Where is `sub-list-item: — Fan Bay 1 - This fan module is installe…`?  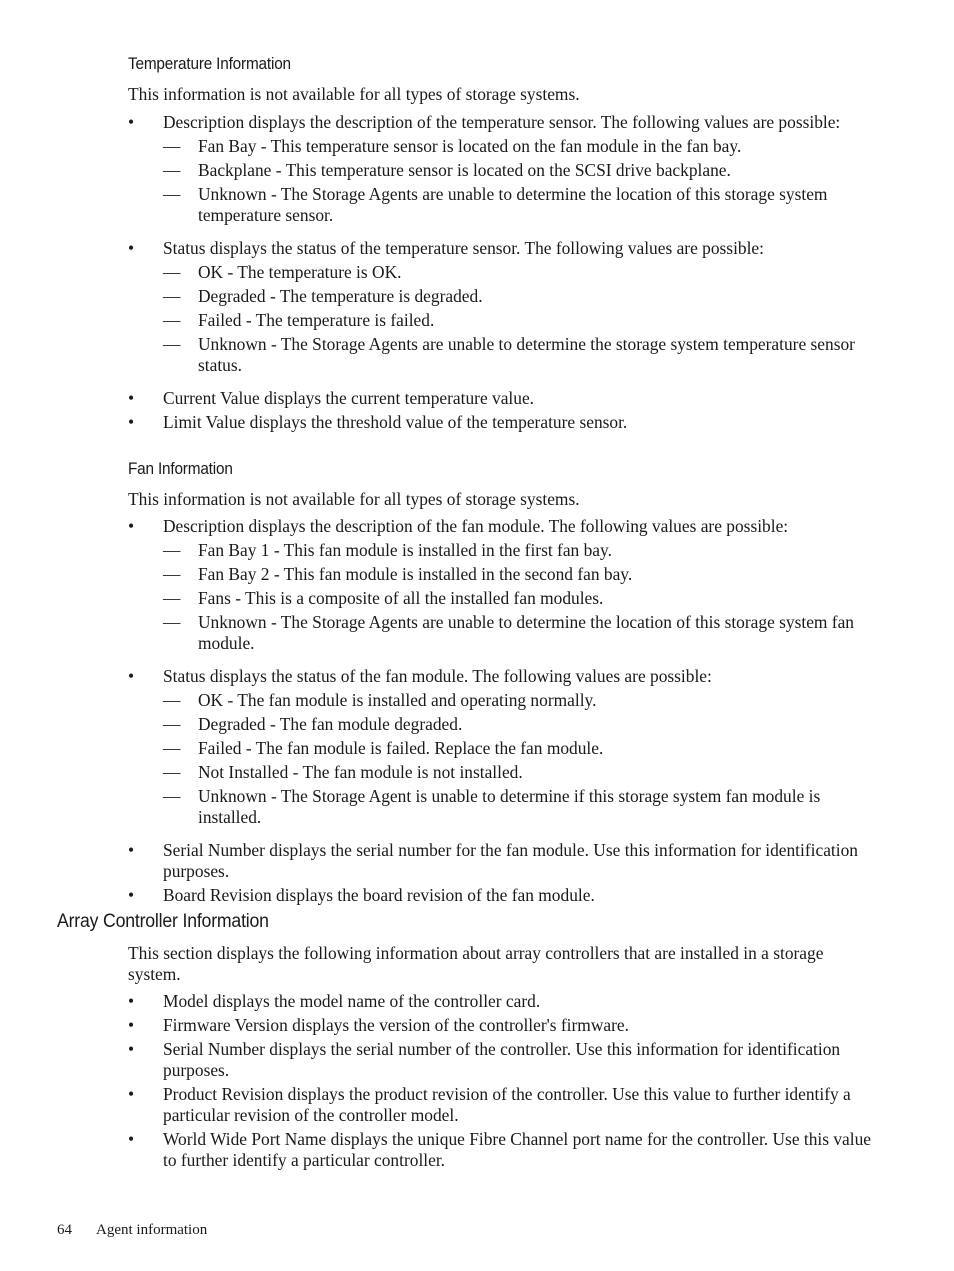 sub-list-item: — Fan Bay 1 - This fan module is installe… is located at coordinates (518, 550).